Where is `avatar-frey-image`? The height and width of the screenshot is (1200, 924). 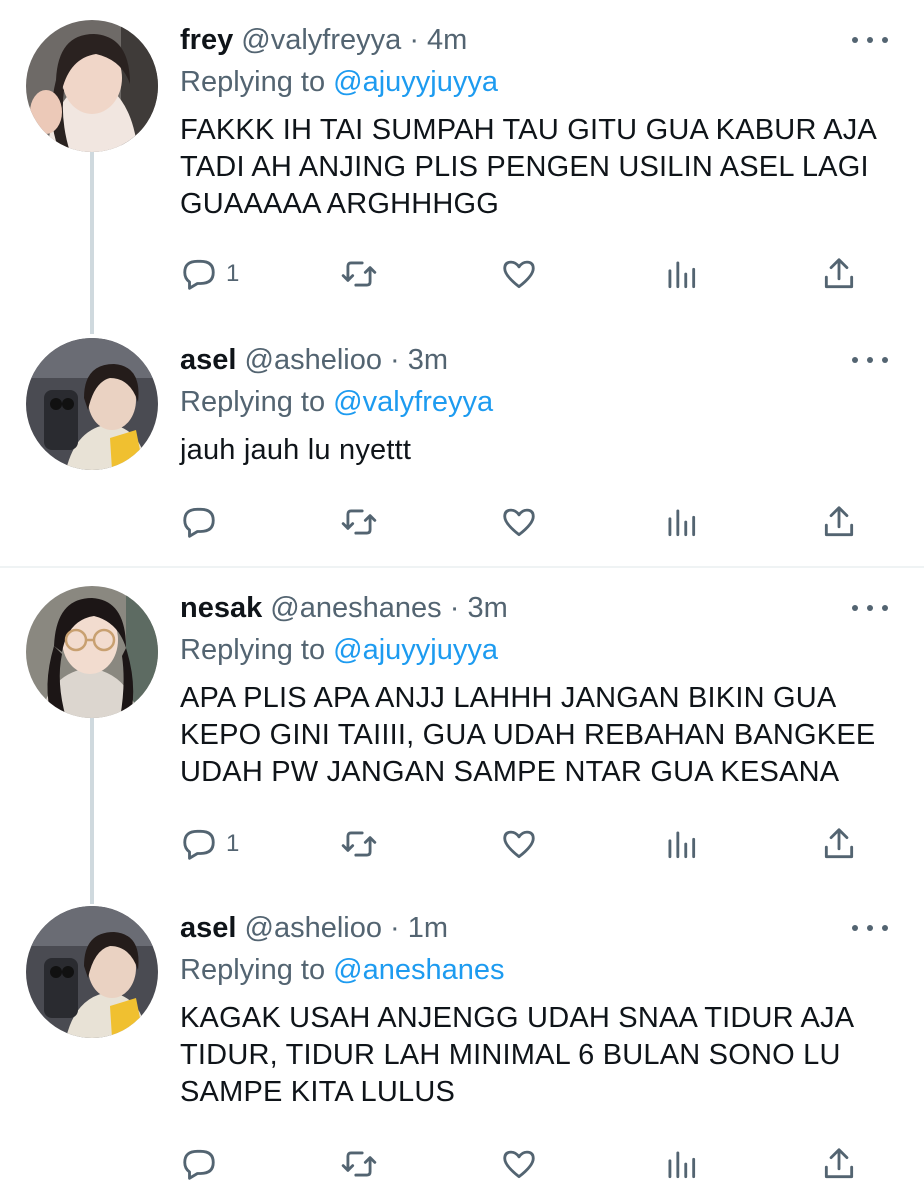 avatar-frey-image is located at coordinates (92, 86).